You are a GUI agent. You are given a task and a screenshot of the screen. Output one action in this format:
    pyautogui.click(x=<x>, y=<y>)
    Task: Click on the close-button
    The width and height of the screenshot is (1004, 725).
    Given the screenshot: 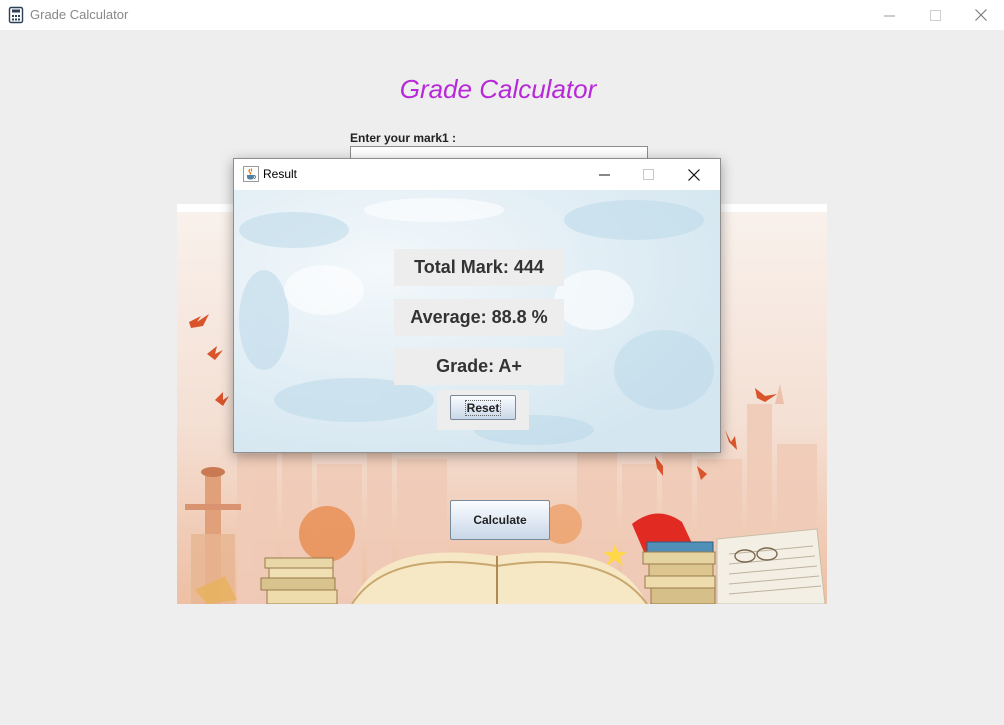 What is the action you would take?
    pyautogui.click(x=981, y=15)
    